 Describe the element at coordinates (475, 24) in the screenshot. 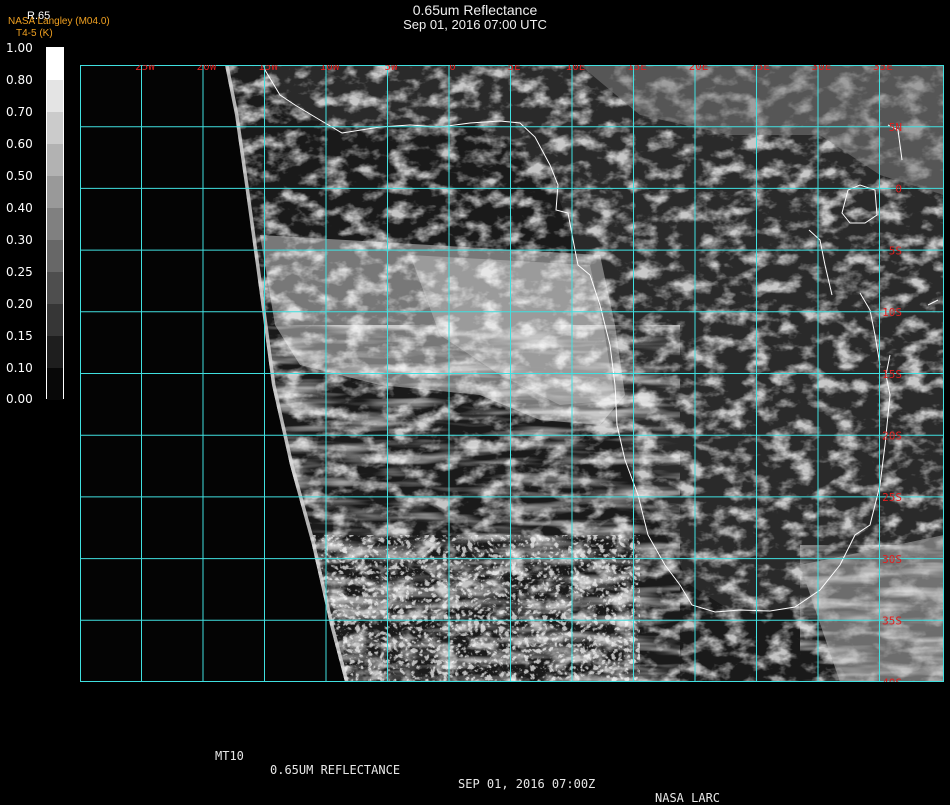

I see `map-subtitle: Sep 01, 2016 07:00 UTC` at that location.